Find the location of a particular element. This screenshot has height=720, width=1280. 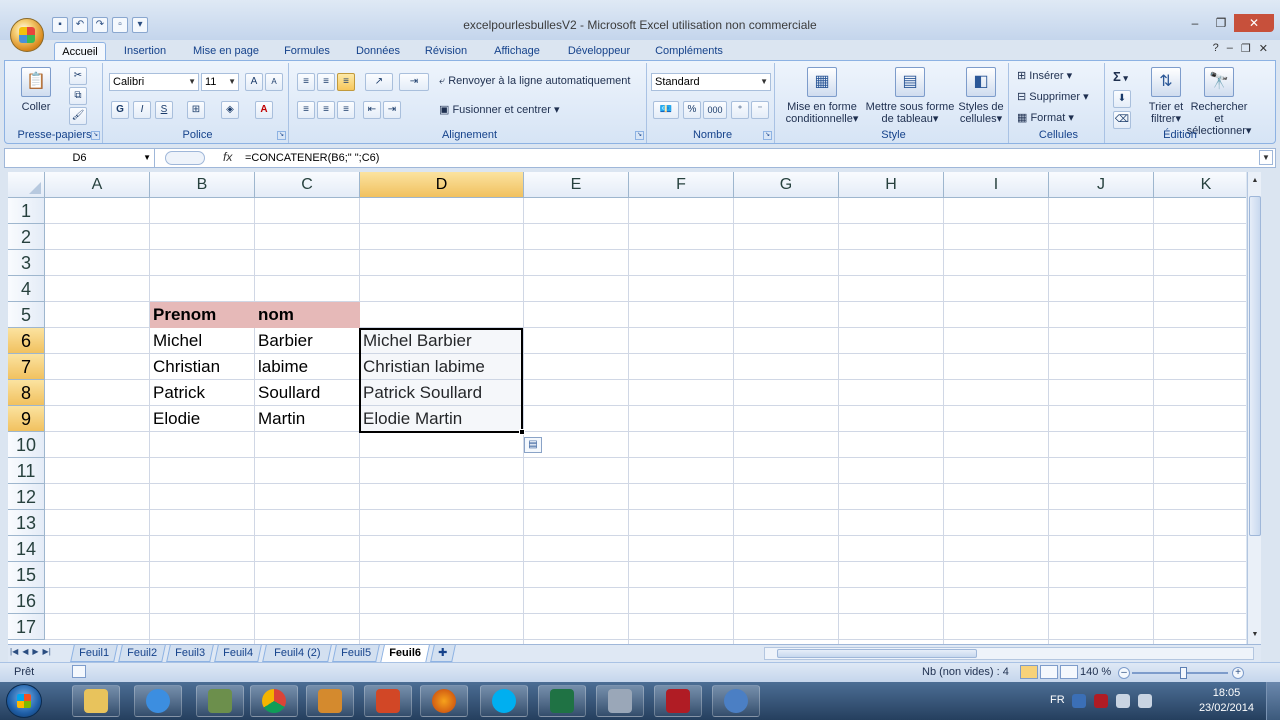

select-all-corner is located at coordinates (26, 185).